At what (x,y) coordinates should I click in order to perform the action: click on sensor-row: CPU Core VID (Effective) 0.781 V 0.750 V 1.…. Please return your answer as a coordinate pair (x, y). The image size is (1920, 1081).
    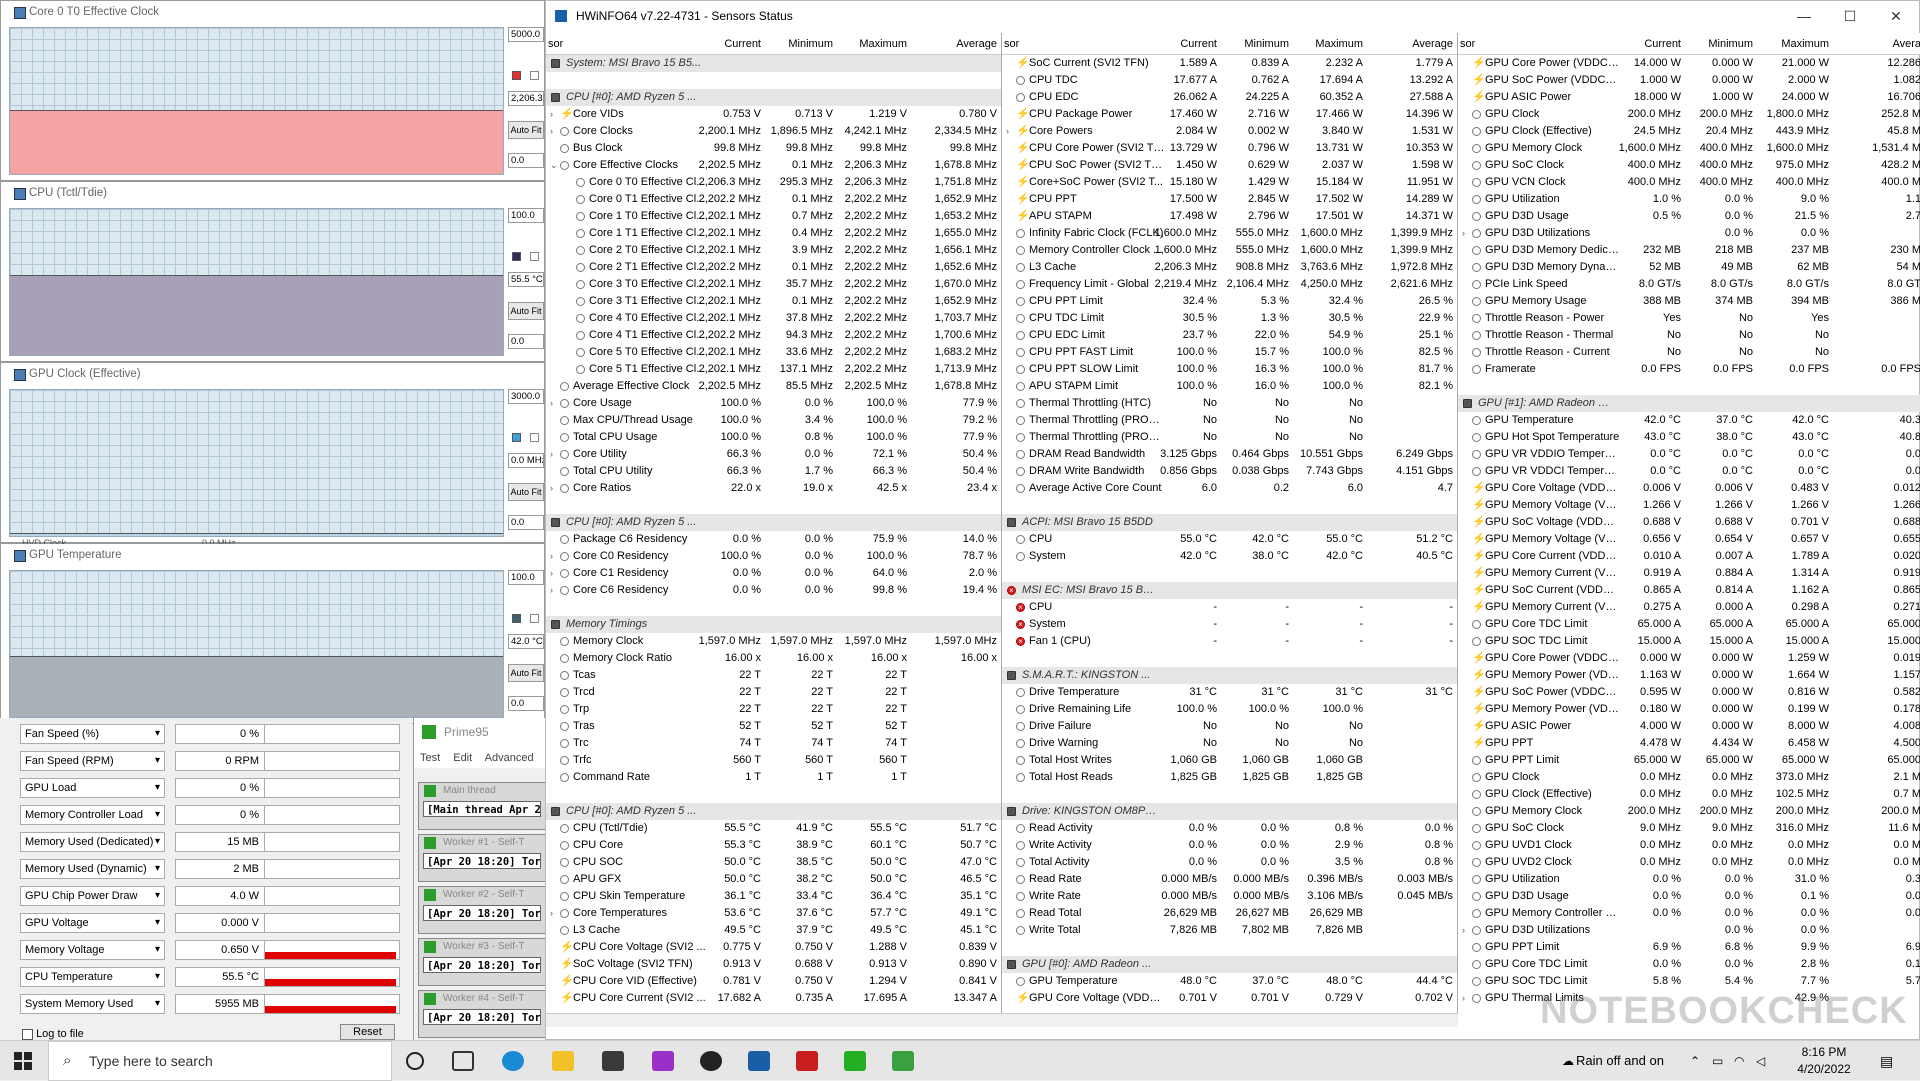
    Looking at the image, I should click on (773, 981).